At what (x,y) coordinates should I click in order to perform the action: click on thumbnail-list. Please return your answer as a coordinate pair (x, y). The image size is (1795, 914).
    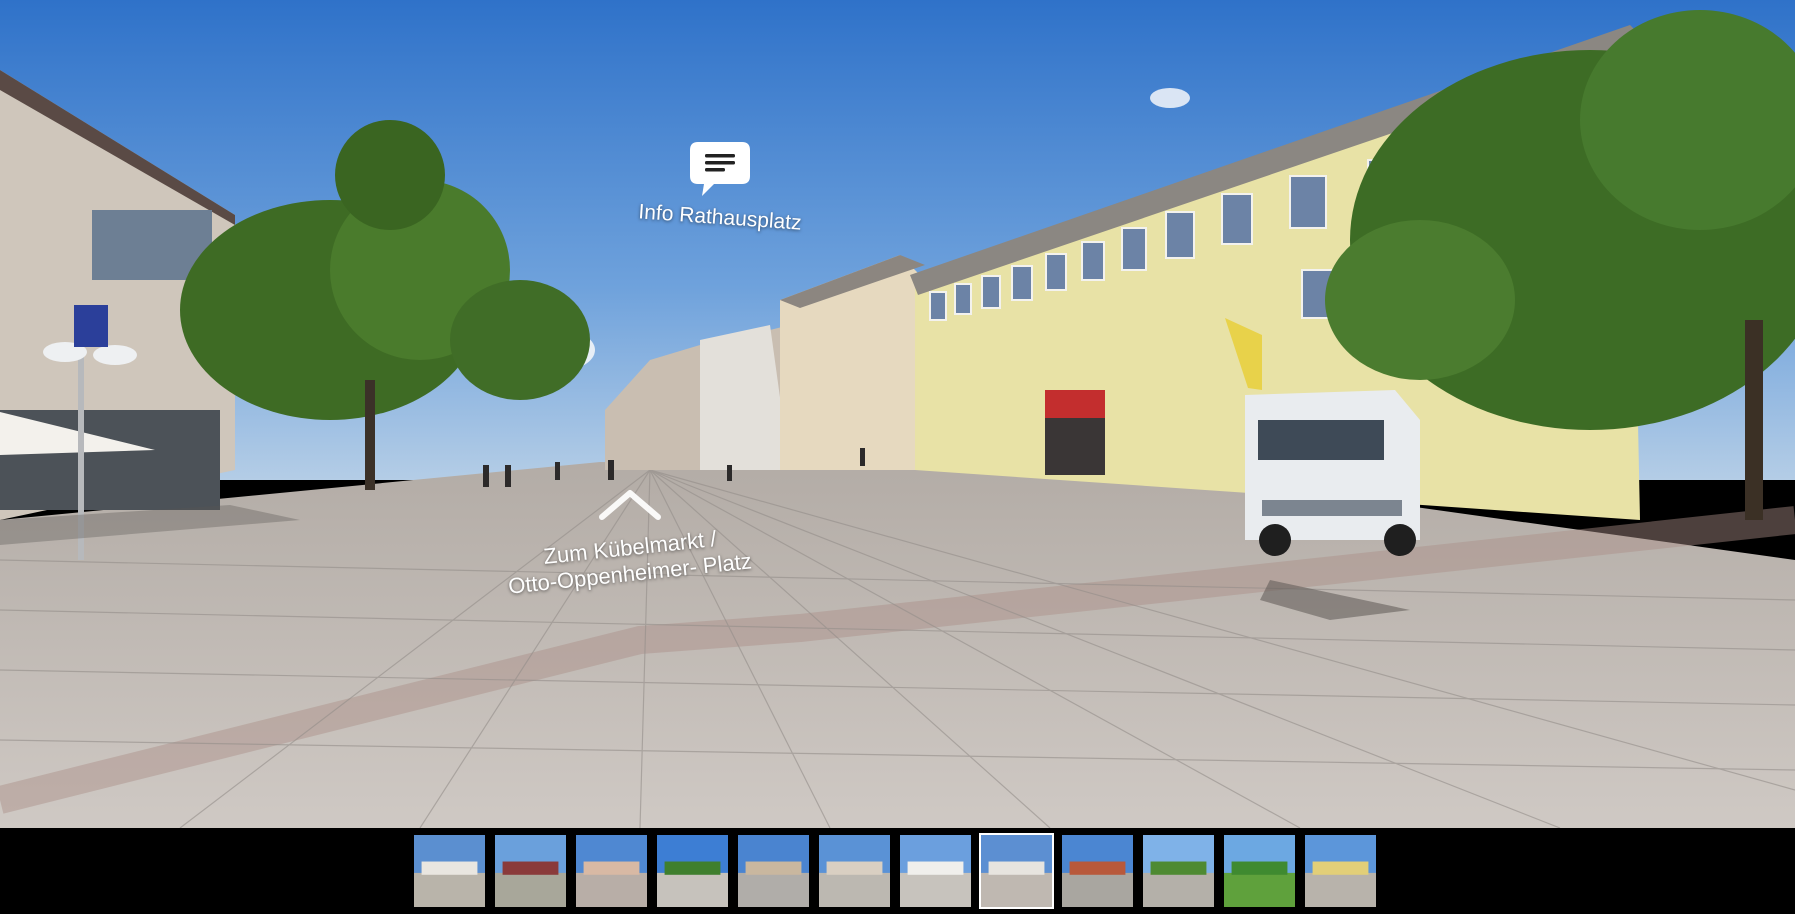
    Looking at the image, I should click on (895, 871).